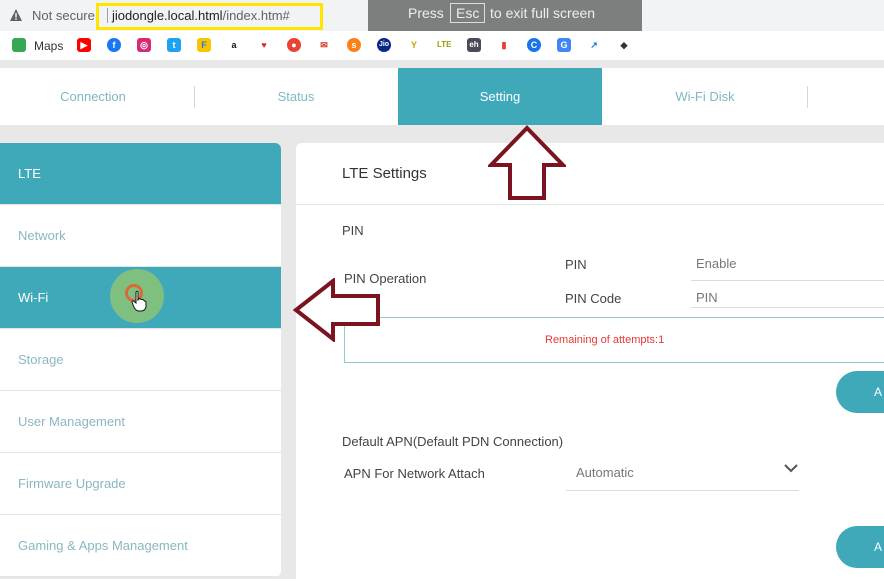  Describe the element at coordinates (93, 96) in the screenshot. I see `tab-connection: Connection` at that location.